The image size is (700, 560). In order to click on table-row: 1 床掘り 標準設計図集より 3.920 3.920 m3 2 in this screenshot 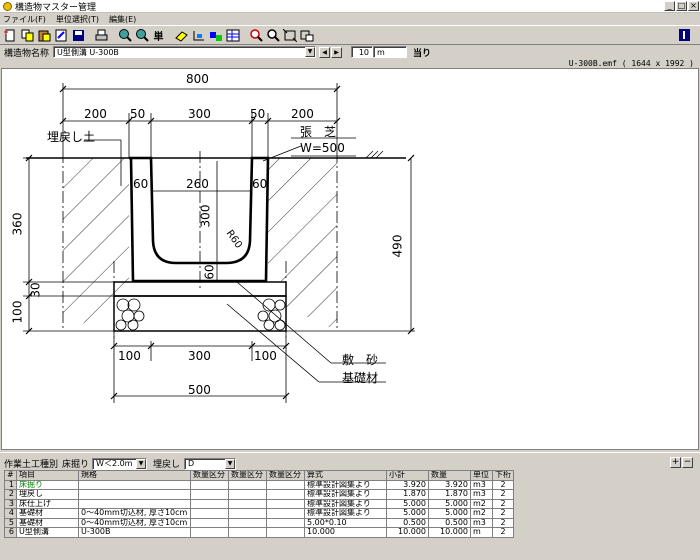, I will do `click(259, 484)`.